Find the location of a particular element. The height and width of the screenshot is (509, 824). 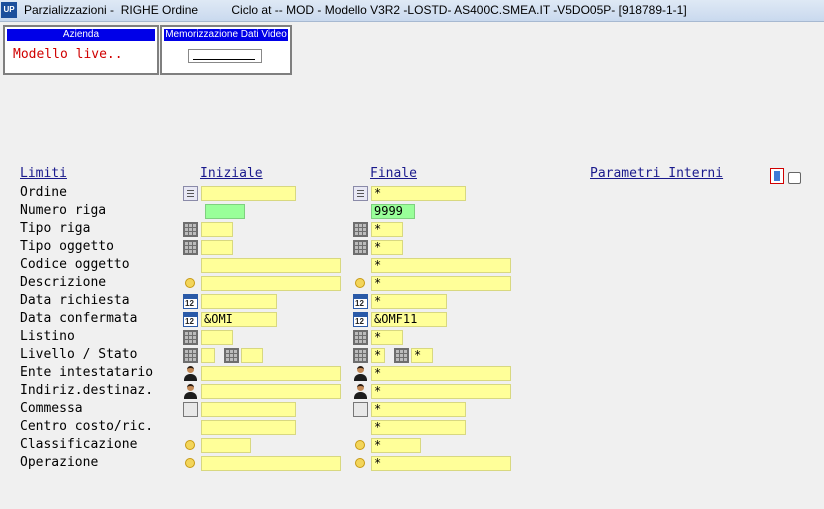

field-finale-centro-costo-ric: * is located at coordinates (418, 427).